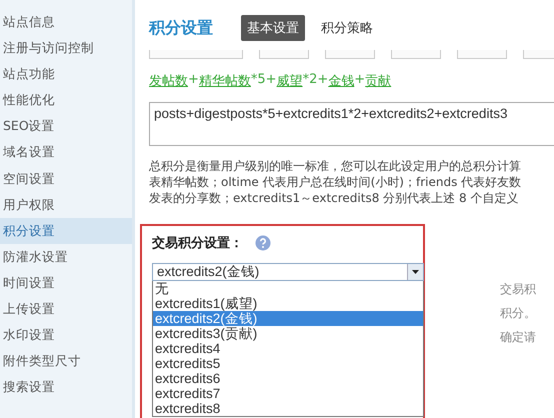  I want to click on sidebar-item: 注册与访问控制, so click(66, 48).